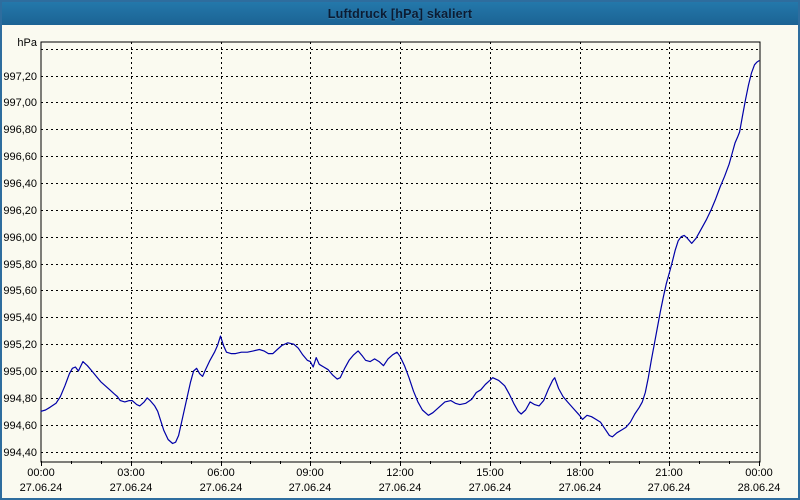 This screenshot has height=500, width=800. I want to click on x-axis-time-label: 15:00, so click(490, 473).